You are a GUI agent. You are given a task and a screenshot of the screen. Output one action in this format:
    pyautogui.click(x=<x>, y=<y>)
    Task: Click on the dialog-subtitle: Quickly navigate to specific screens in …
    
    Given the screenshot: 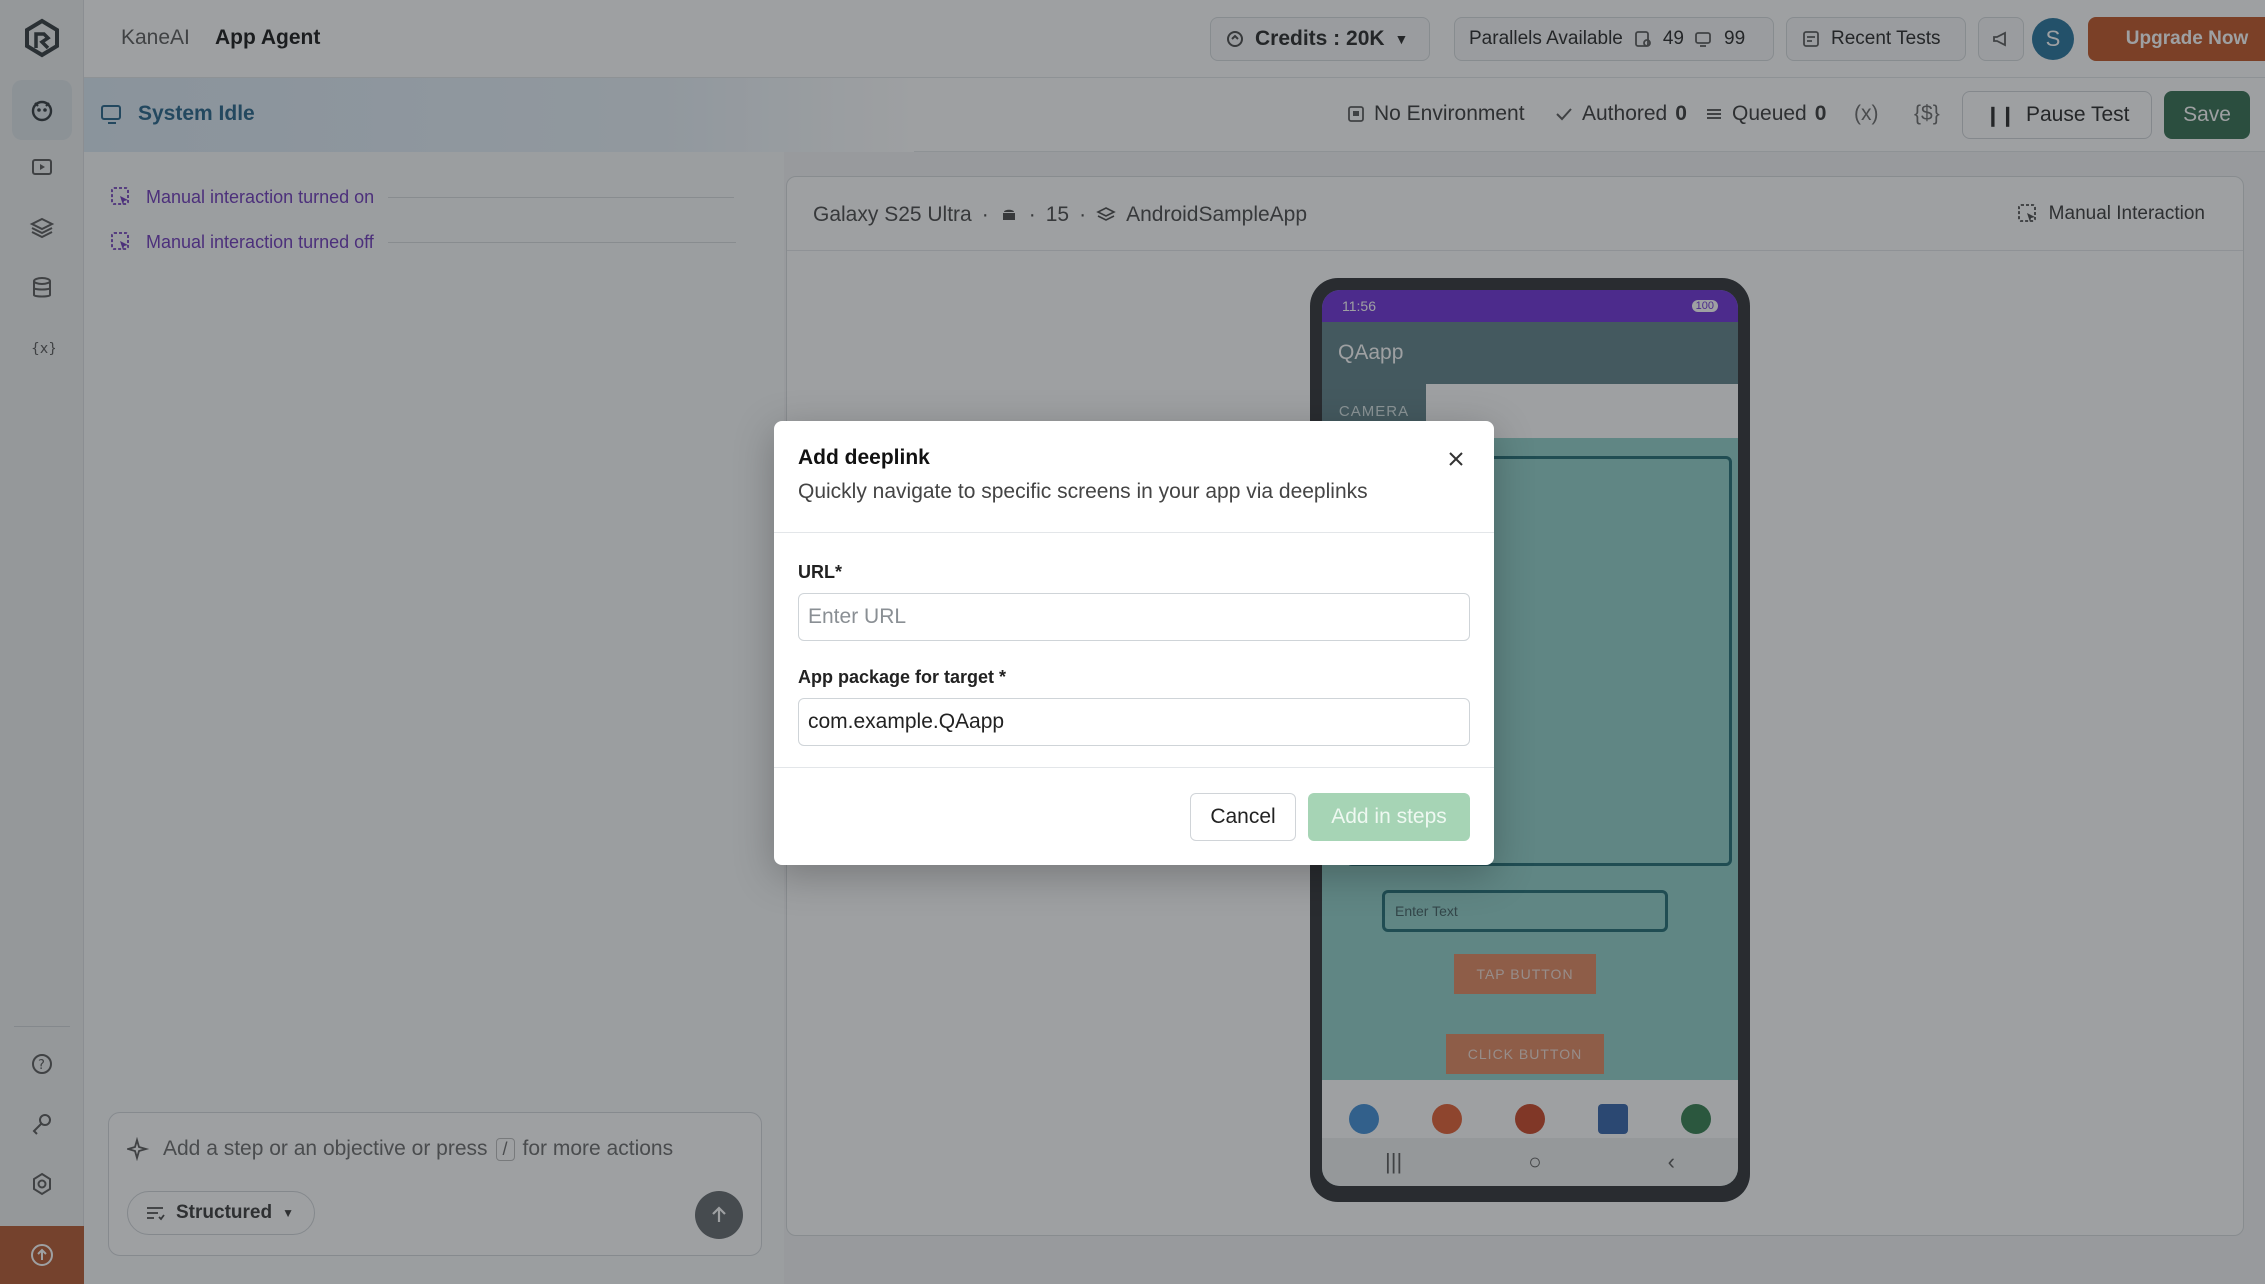 What is the action you would take?
    pyautogui.click(x=1083, y=491)
    